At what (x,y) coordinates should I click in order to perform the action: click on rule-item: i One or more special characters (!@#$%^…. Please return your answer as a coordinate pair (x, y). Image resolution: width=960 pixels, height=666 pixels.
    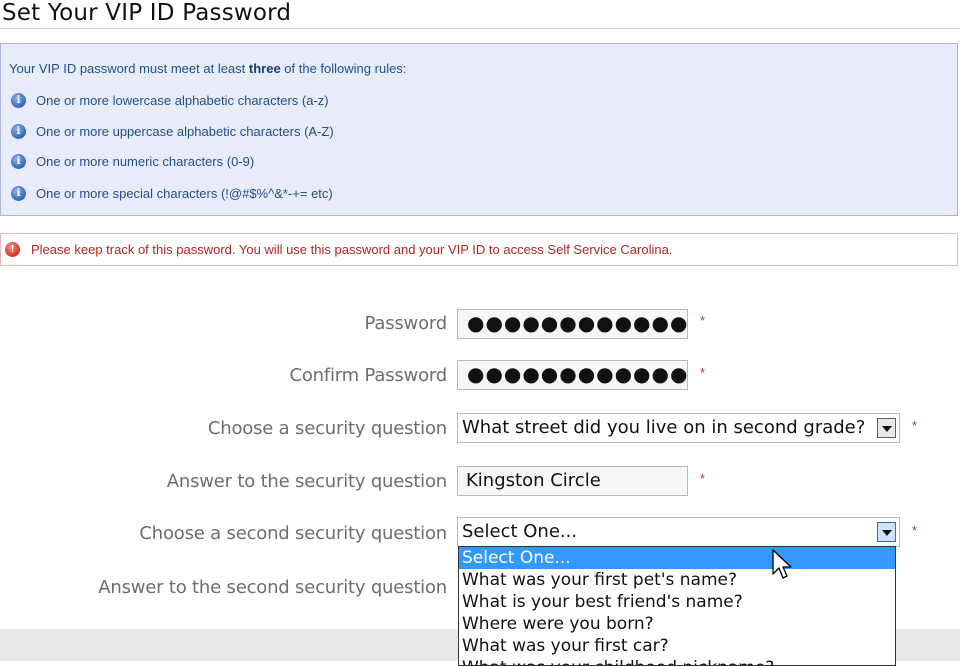
    Looking at the image, I should click on (172, 193).